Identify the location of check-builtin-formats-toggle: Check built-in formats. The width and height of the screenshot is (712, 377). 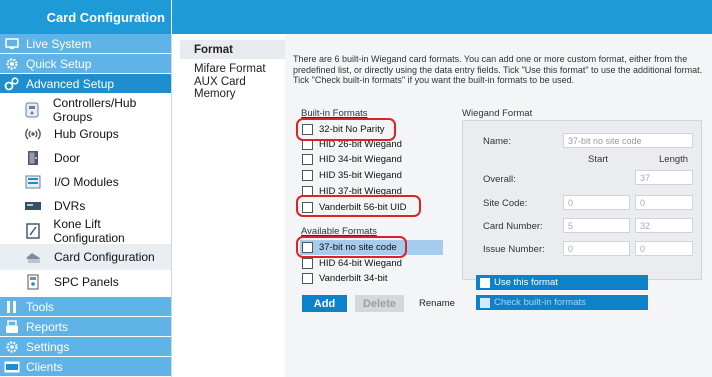
(562, 302).